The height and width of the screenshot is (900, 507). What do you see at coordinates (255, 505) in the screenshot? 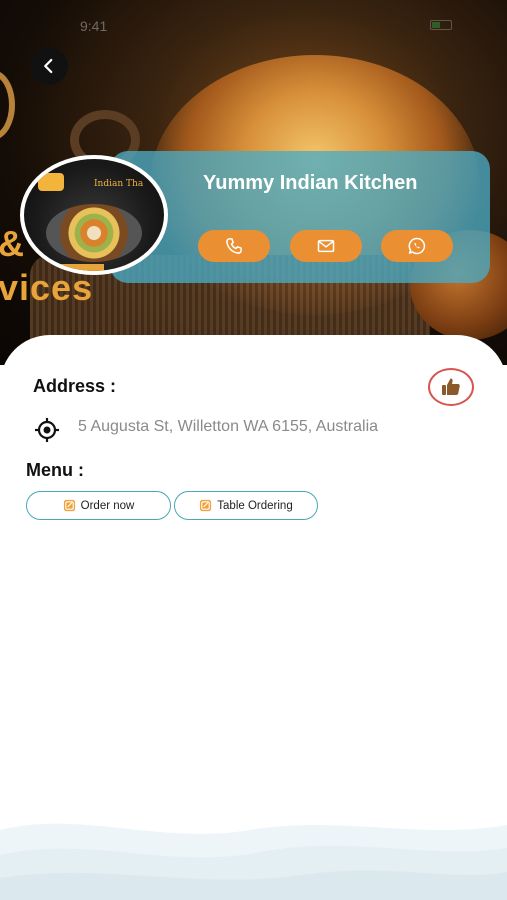
I see `table-ordering-label: Table Ordering` at bounding box center [255, 505].